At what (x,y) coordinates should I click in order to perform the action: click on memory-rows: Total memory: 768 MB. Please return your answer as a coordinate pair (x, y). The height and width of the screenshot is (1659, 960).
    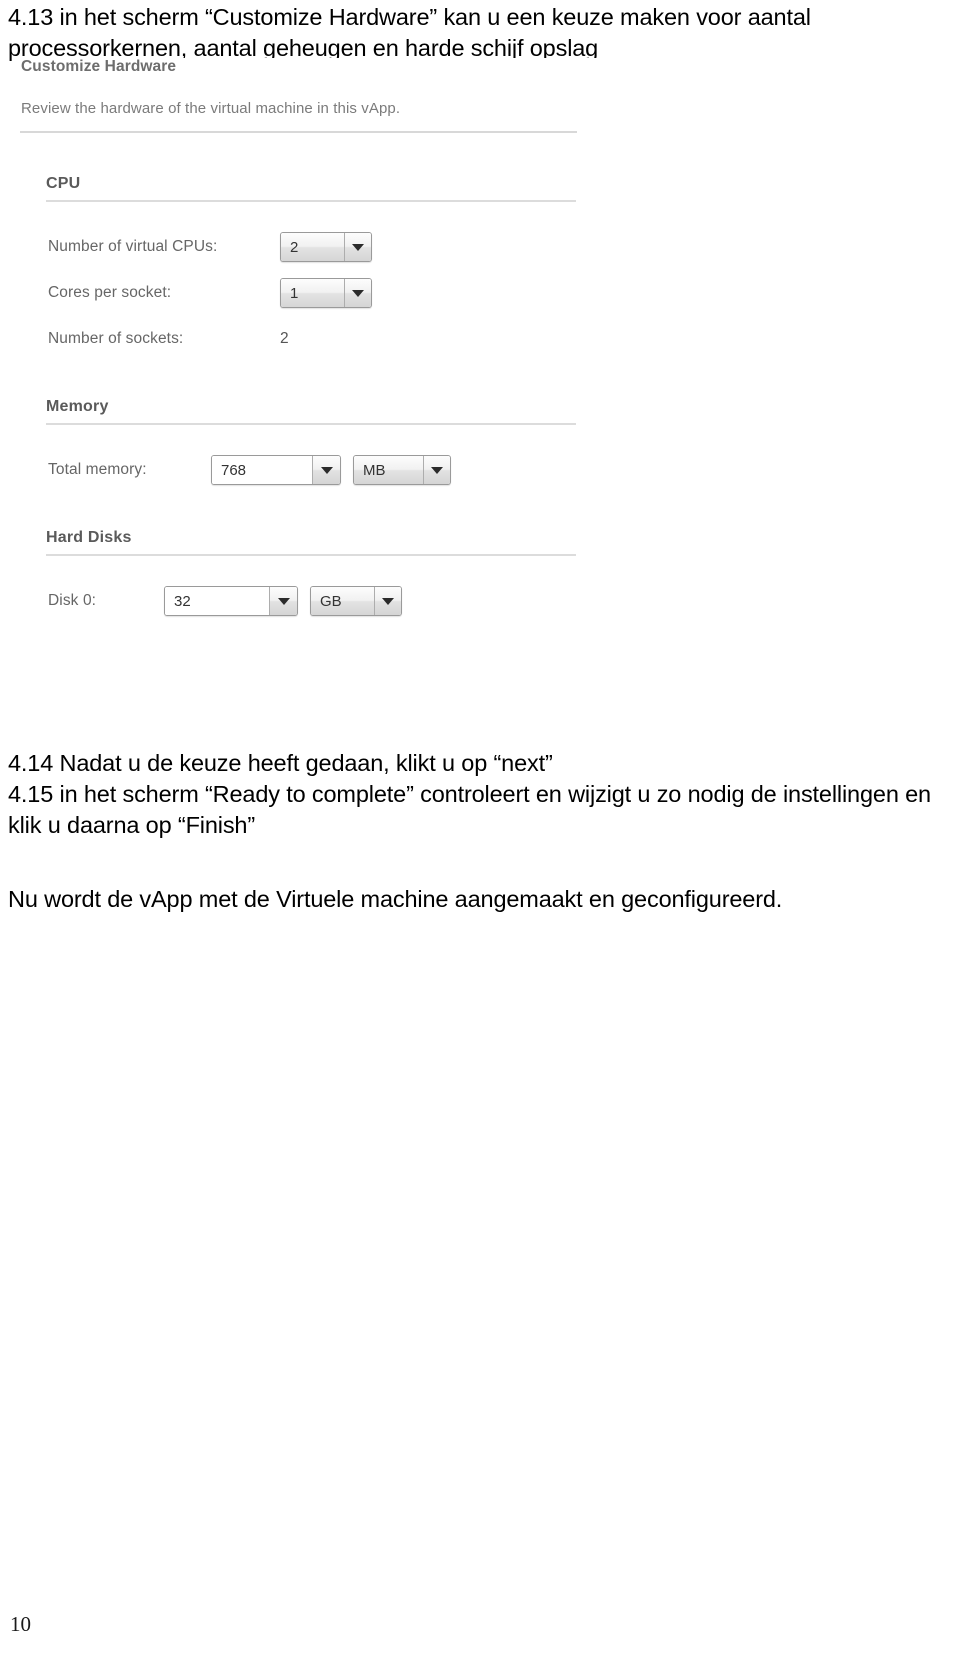
    Looking at the image, I should click on (323, 470).